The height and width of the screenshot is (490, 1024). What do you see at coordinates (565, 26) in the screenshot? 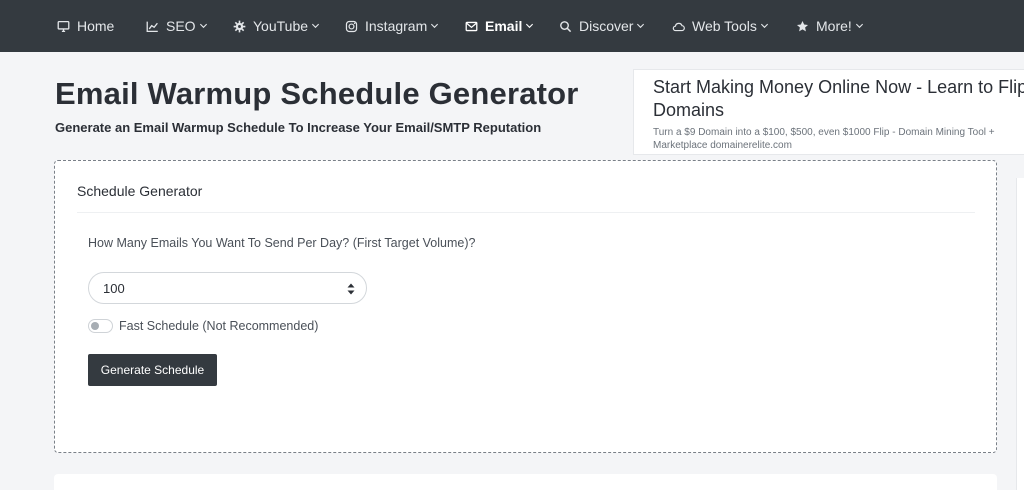
I see `search-icon` at bounding box center [565, 26].